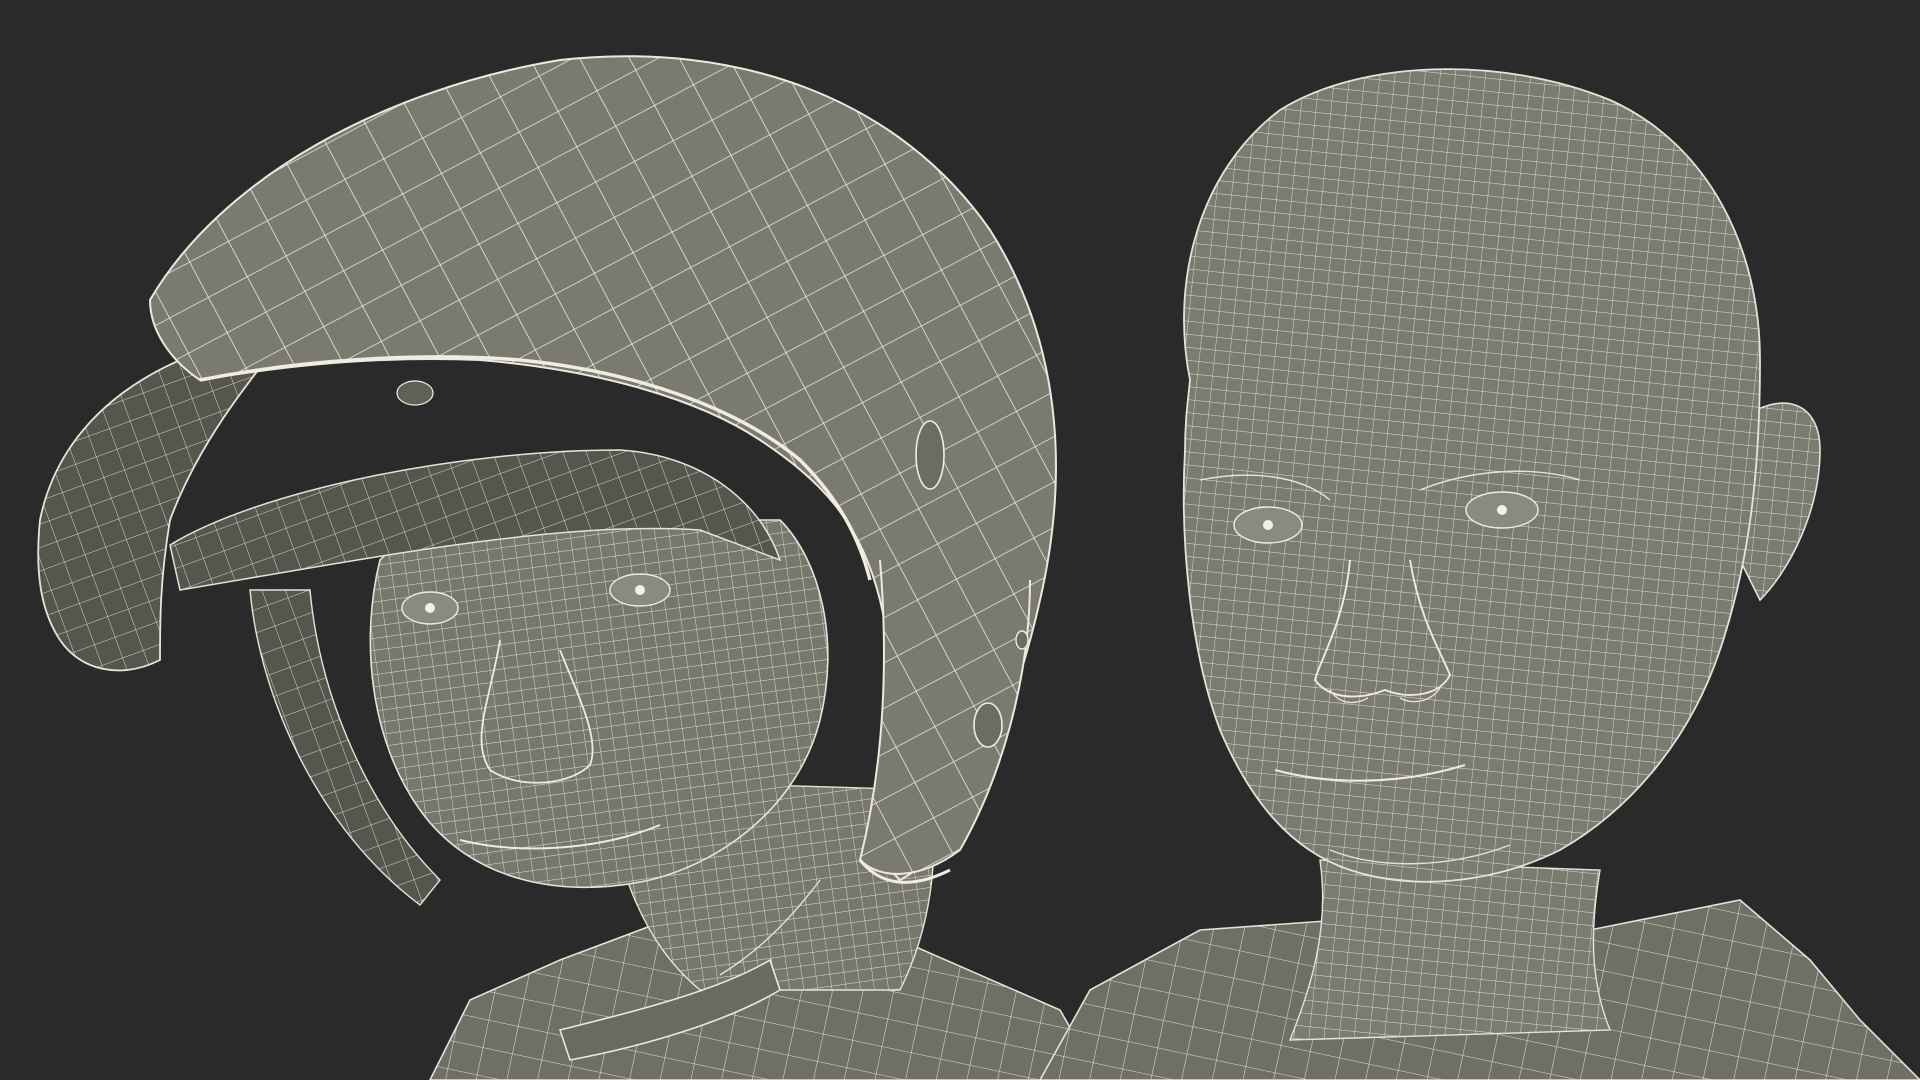 The width and height of the screenshot is (1920, 1080). What do you see at coordinates (1450, 950) in the screenshot?
I see `right-neck` at bounding box center [1450, 950].